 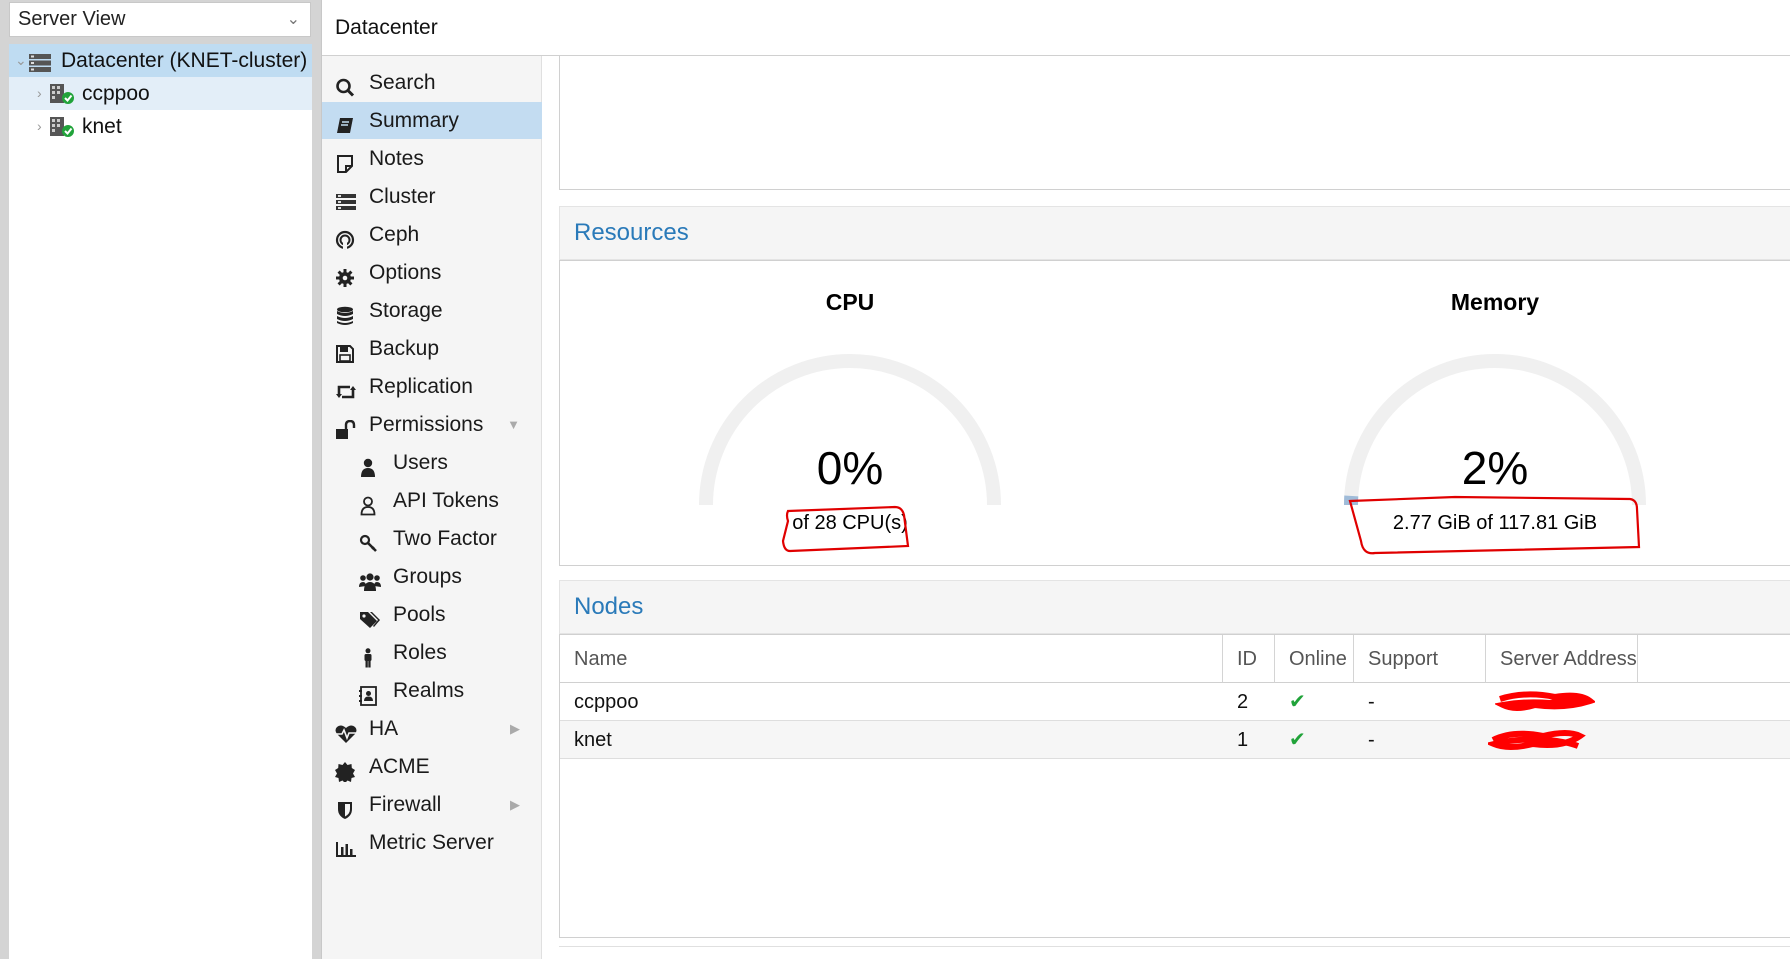 I want to click on column-header-id: ID, so click(x=1249, y=659).